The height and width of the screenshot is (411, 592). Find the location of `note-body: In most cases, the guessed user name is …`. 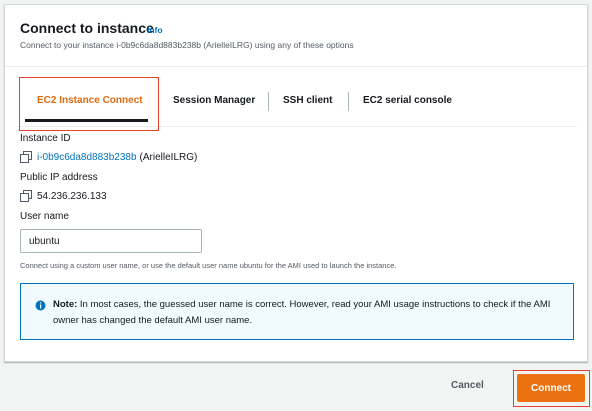

note-body: In most cases, the guessed user name is … is located at coordinates (302, 312).